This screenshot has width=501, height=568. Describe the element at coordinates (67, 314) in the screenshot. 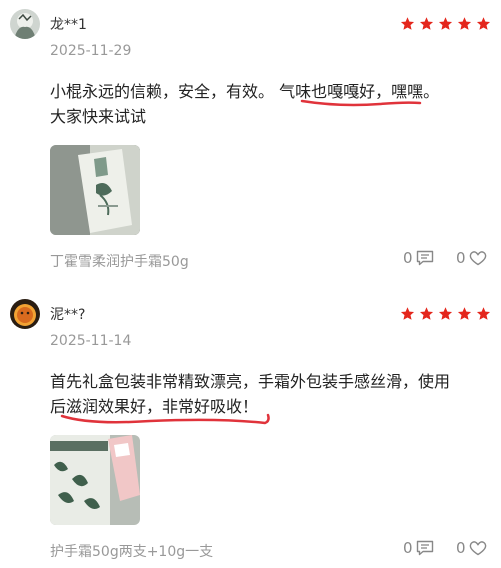

I see `username: 泥**?` at that location.